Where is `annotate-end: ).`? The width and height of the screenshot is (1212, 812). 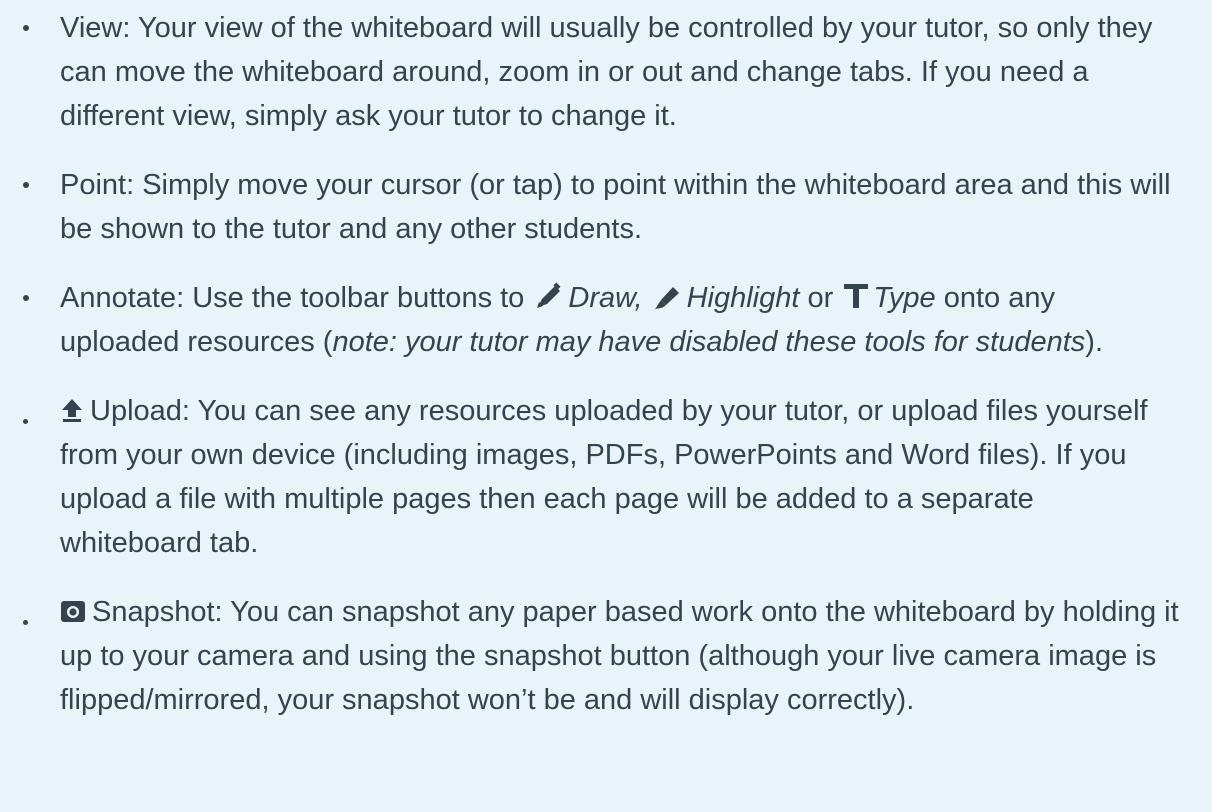 annotate-end: ). is located at coordinates (1094, 342).